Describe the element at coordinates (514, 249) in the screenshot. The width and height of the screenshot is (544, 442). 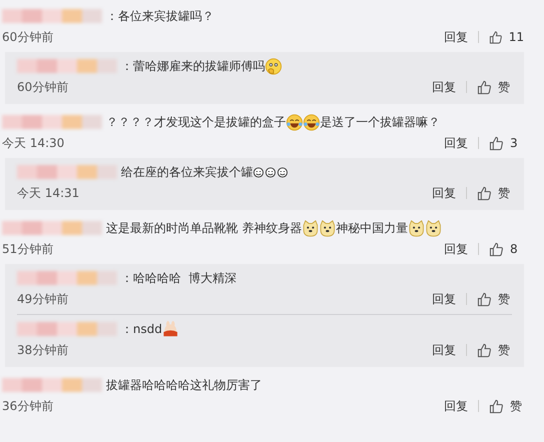
I see `like-count: 8` at that location.